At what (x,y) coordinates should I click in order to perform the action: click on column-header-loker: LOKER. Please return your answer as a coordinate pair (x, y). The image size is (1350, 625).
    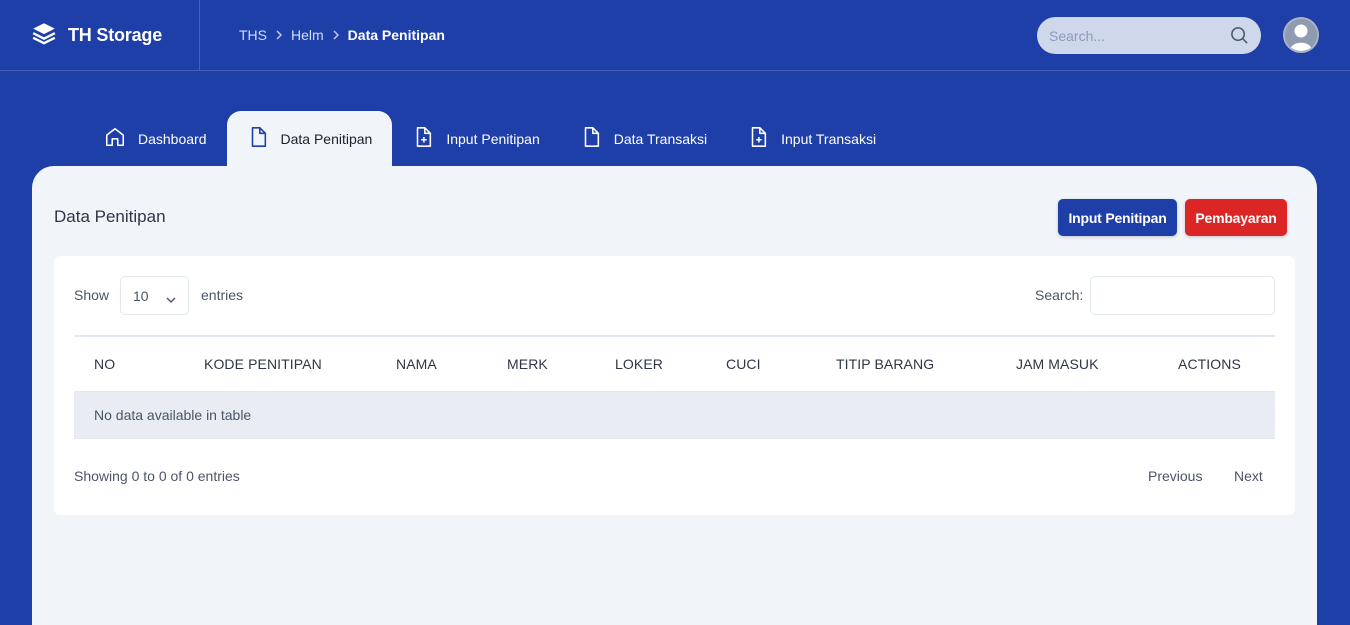
    Looking at the image, I should click on (650, 363).